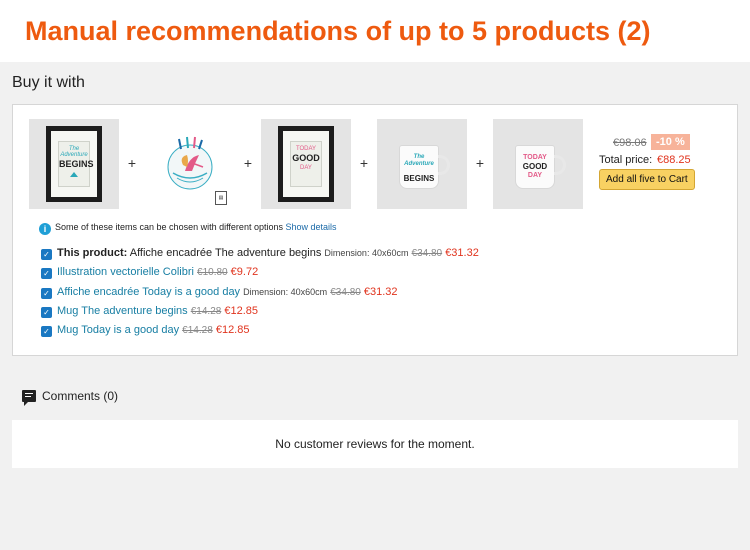 This screenshot has width=750, height=550. What do you see at coordinates (92, 253) in the screenshot?
I see `this-product-label: This product:` at bounding box center [92, 253].